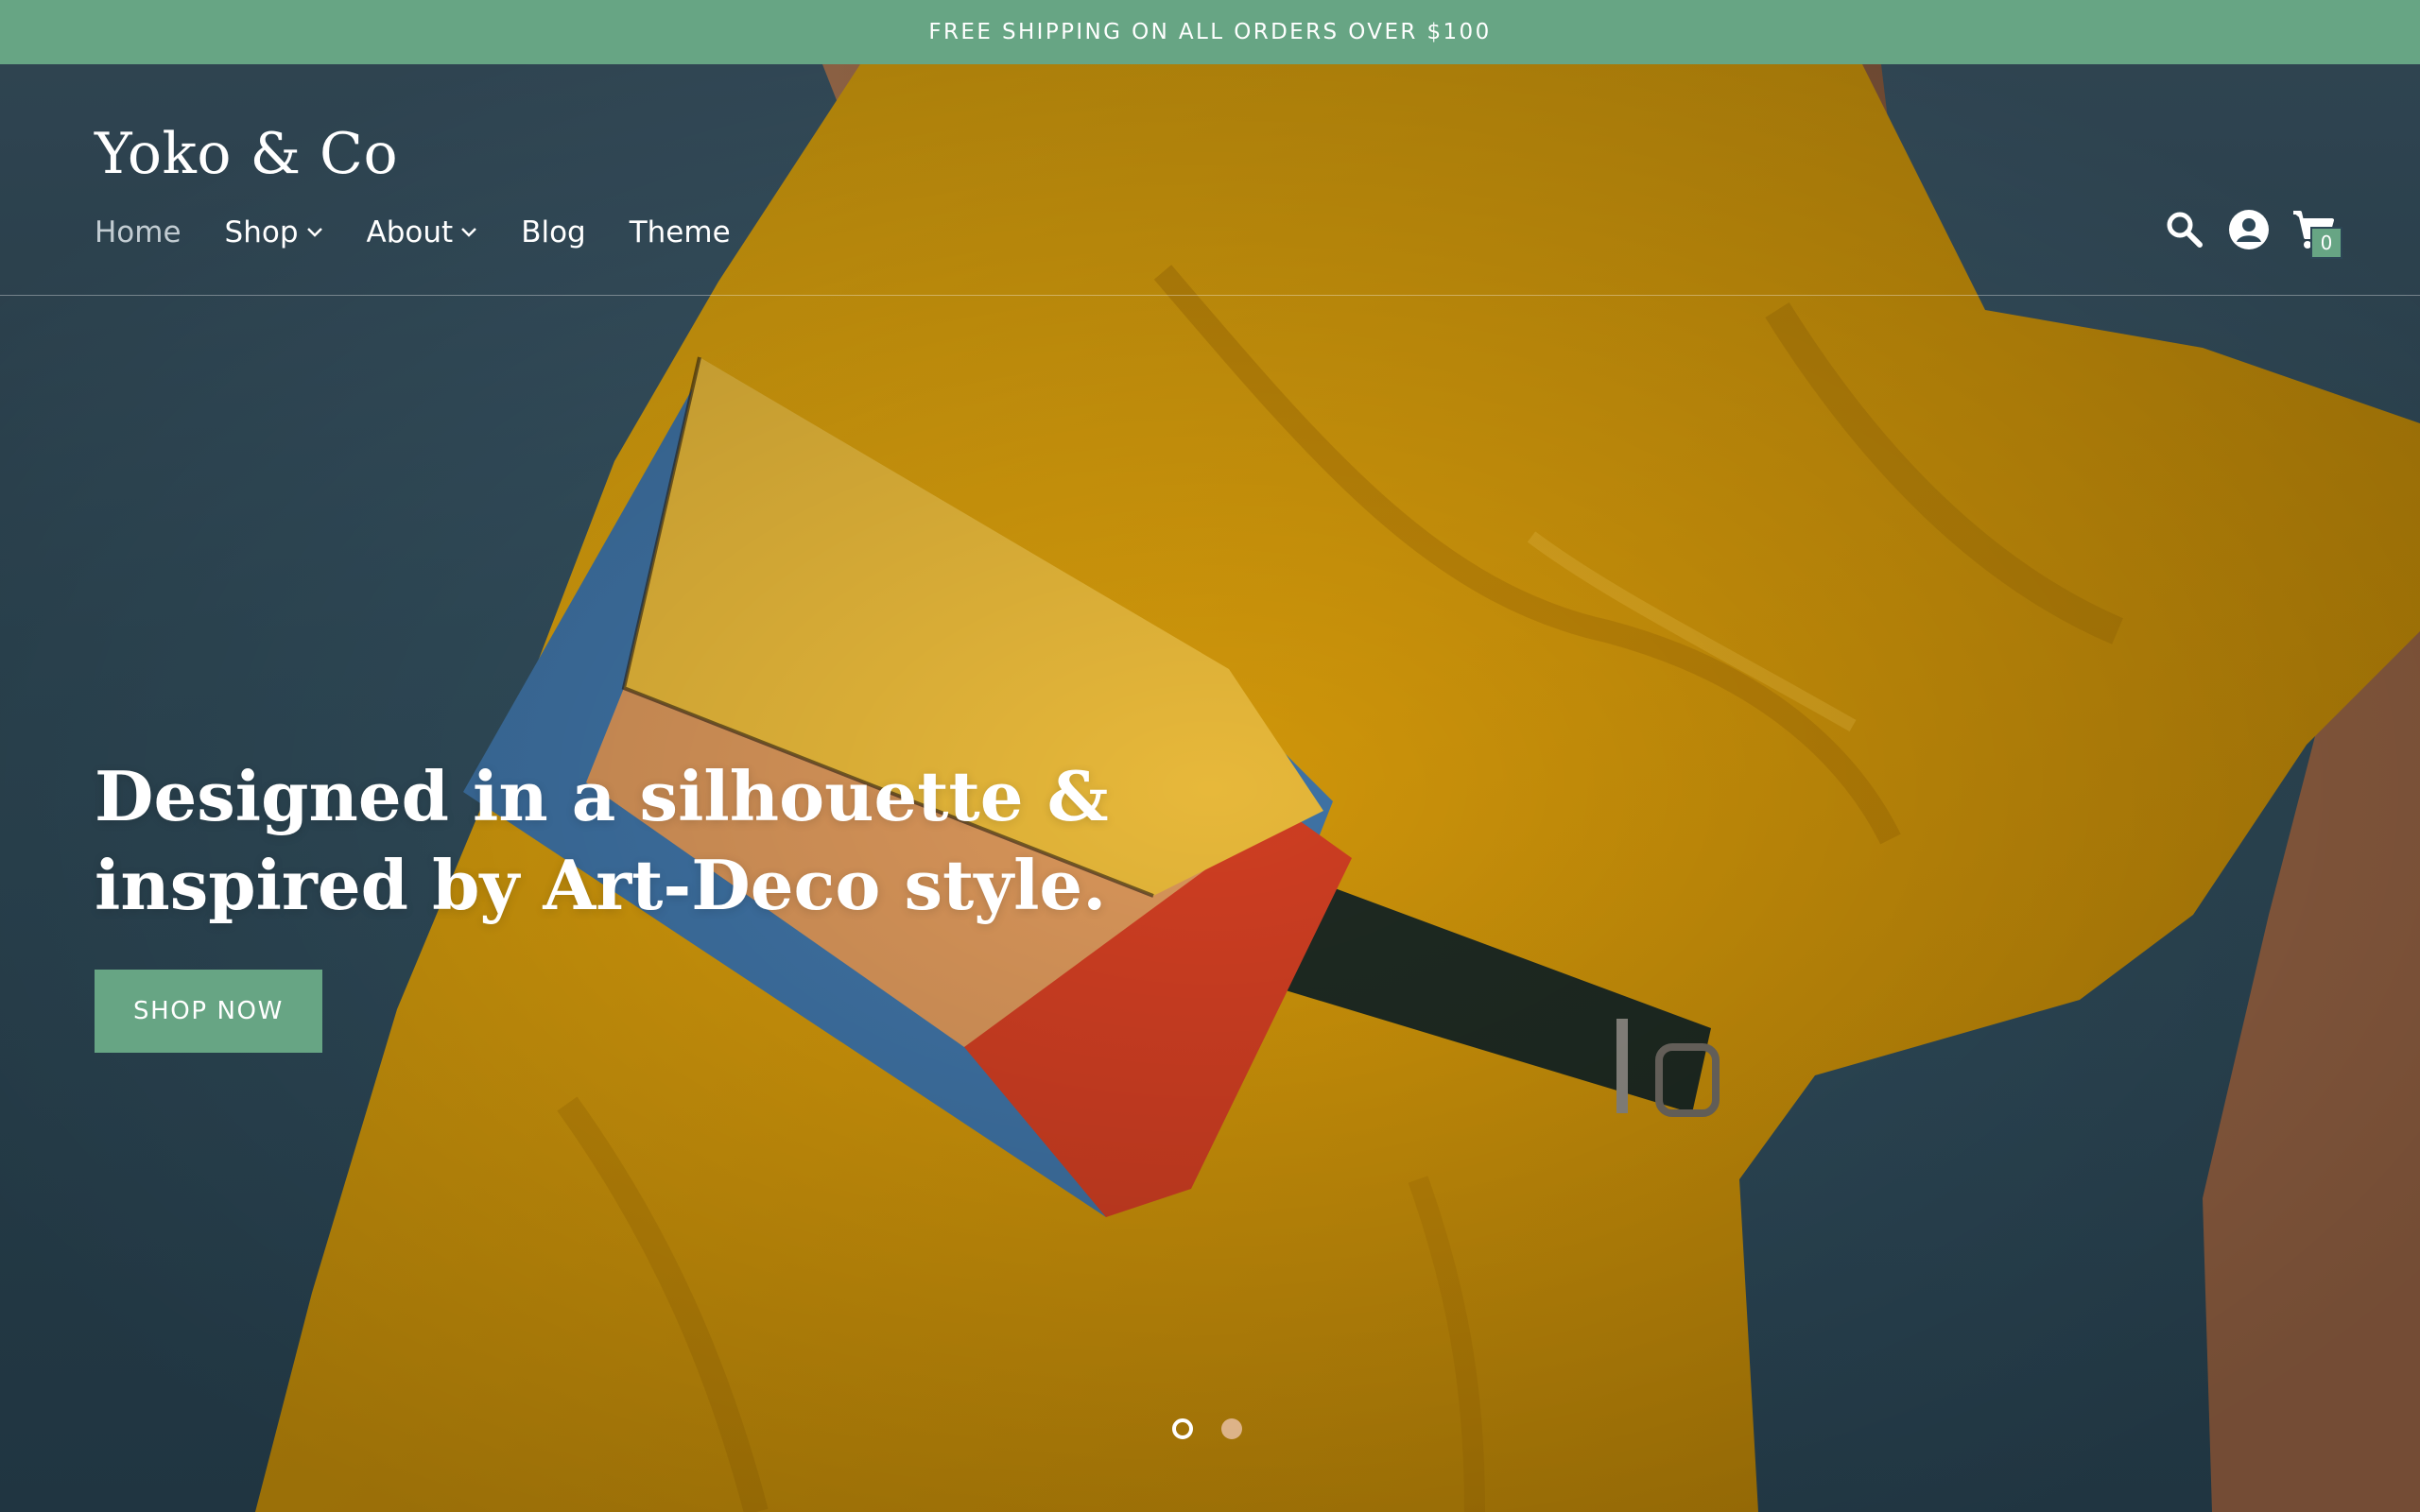  What do you see at coordinates (209, 1011) in the screenshot?
I see `shop-now-button: SHOP NOW` at bounding box center [209, 1011].